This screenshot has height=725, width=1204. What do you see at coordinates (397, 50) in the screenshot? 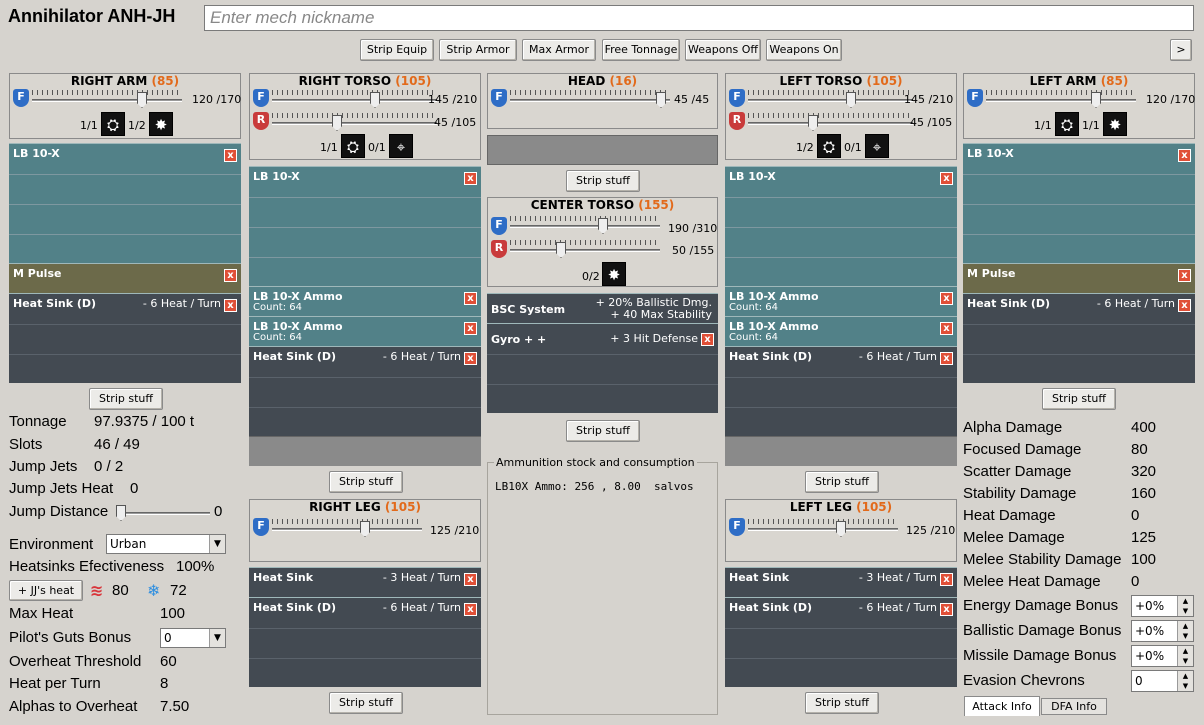
I see `strip-equip-button: Strip Equip` at bounding box center [397, 50].